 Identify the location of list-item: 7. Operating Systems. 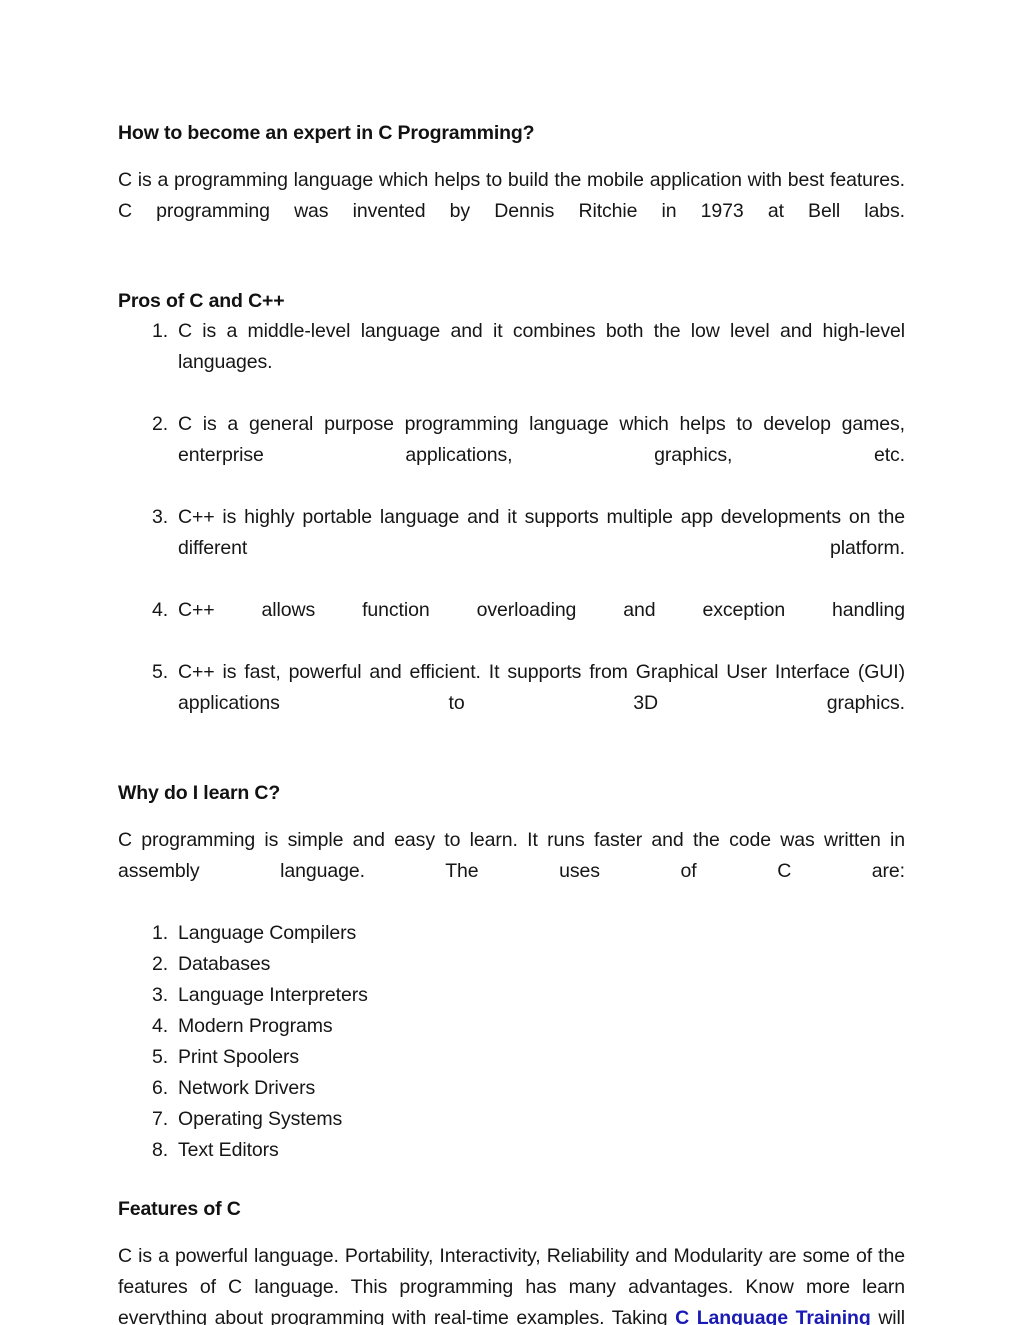
(511, 1119).